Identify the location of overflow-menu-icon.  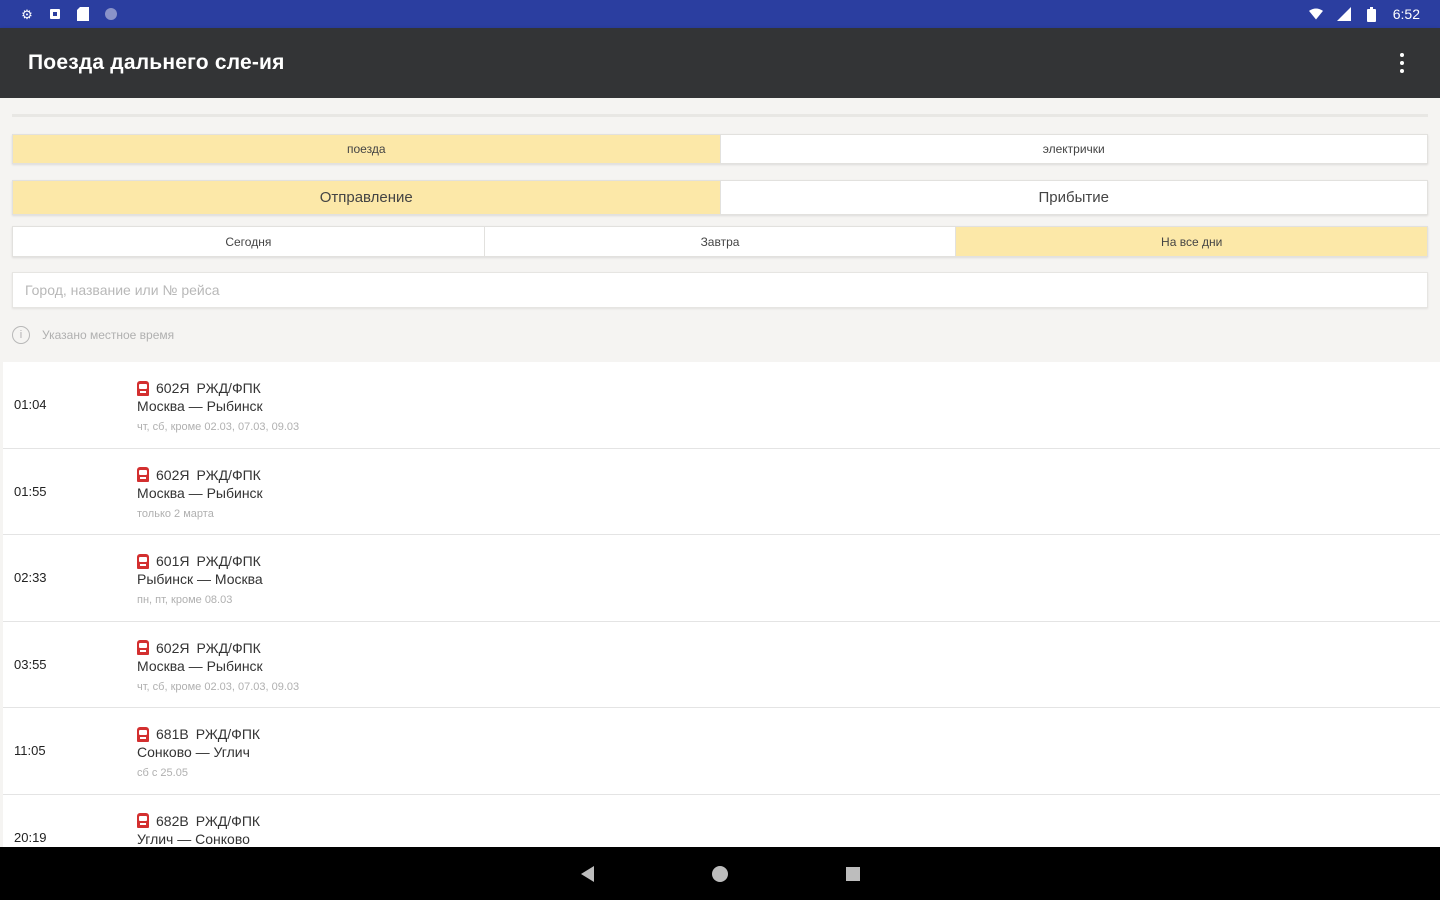
(1402, 63).